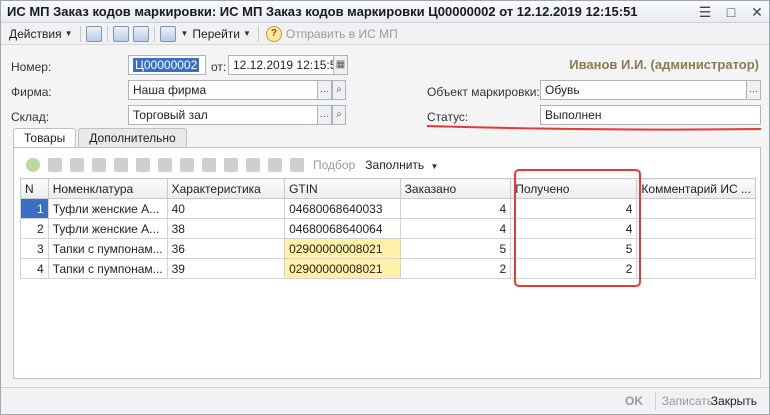  I want to click on object-label: Объект маркировки:, so click(483, 92).